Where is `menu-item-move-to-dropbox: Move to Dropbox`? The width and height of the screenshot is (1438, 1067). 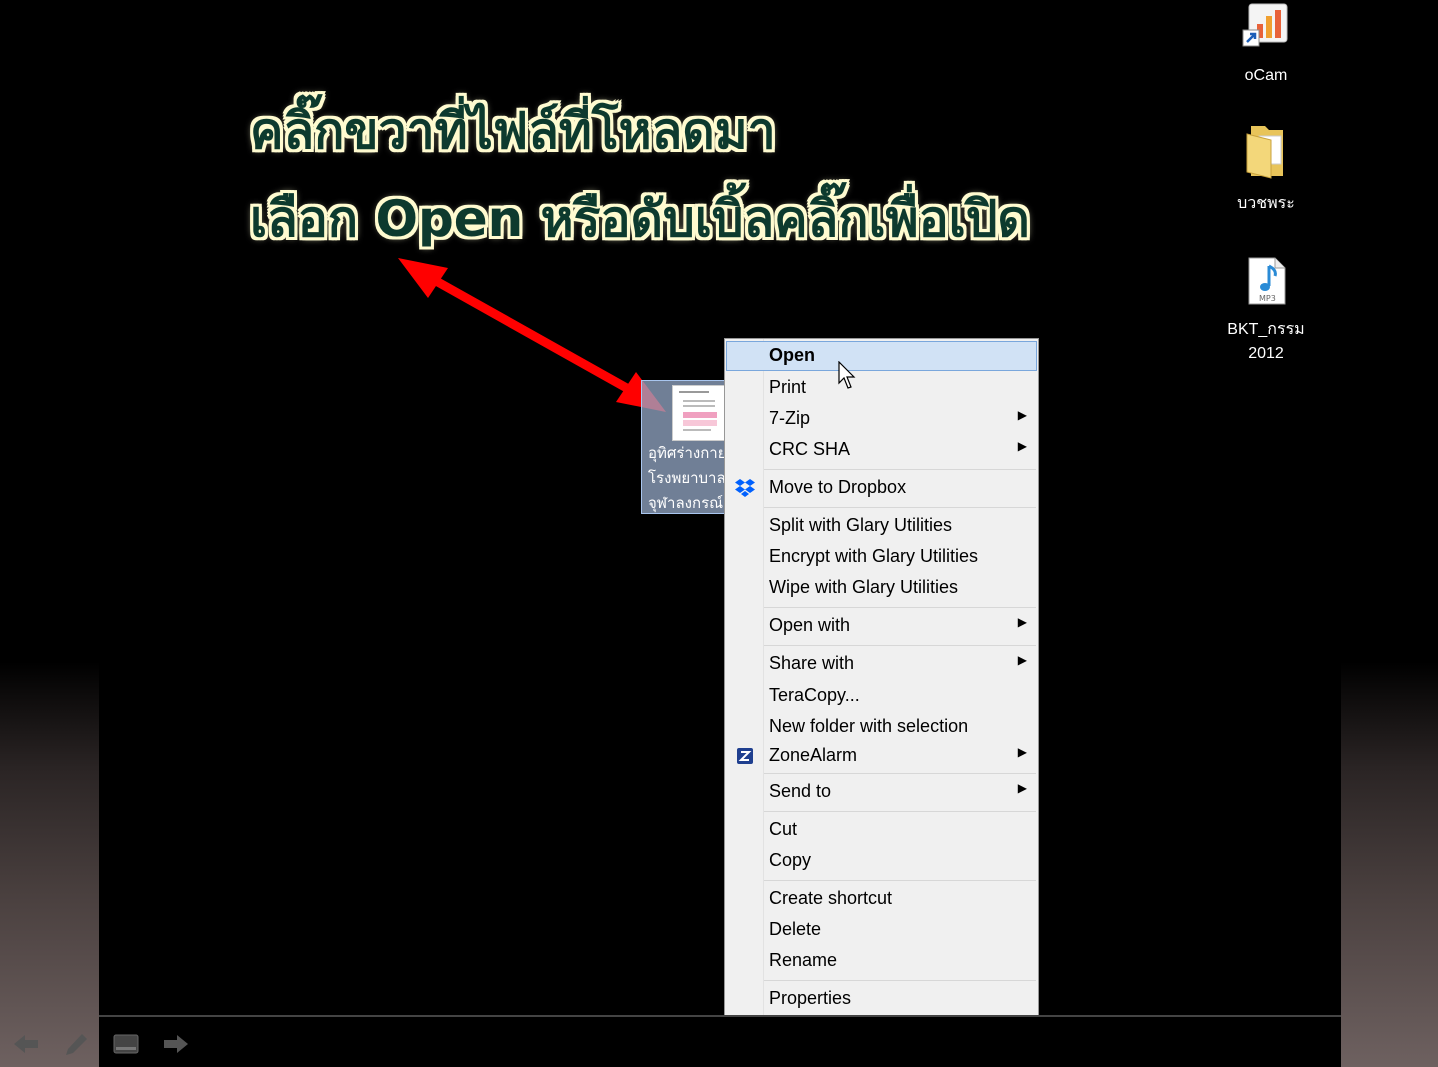 menu-item-move-to-dropbox: Move to Dropbox is located at coordinates (881, 488).